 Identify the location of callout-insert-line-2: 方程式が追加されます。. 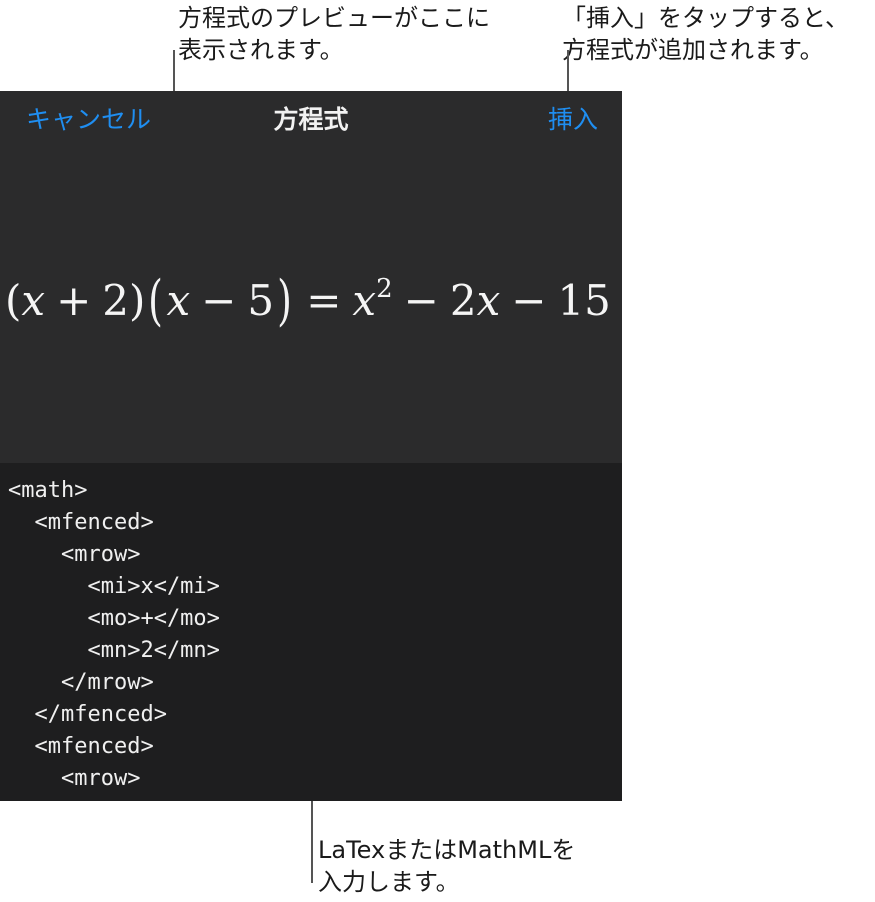
(693, 50).